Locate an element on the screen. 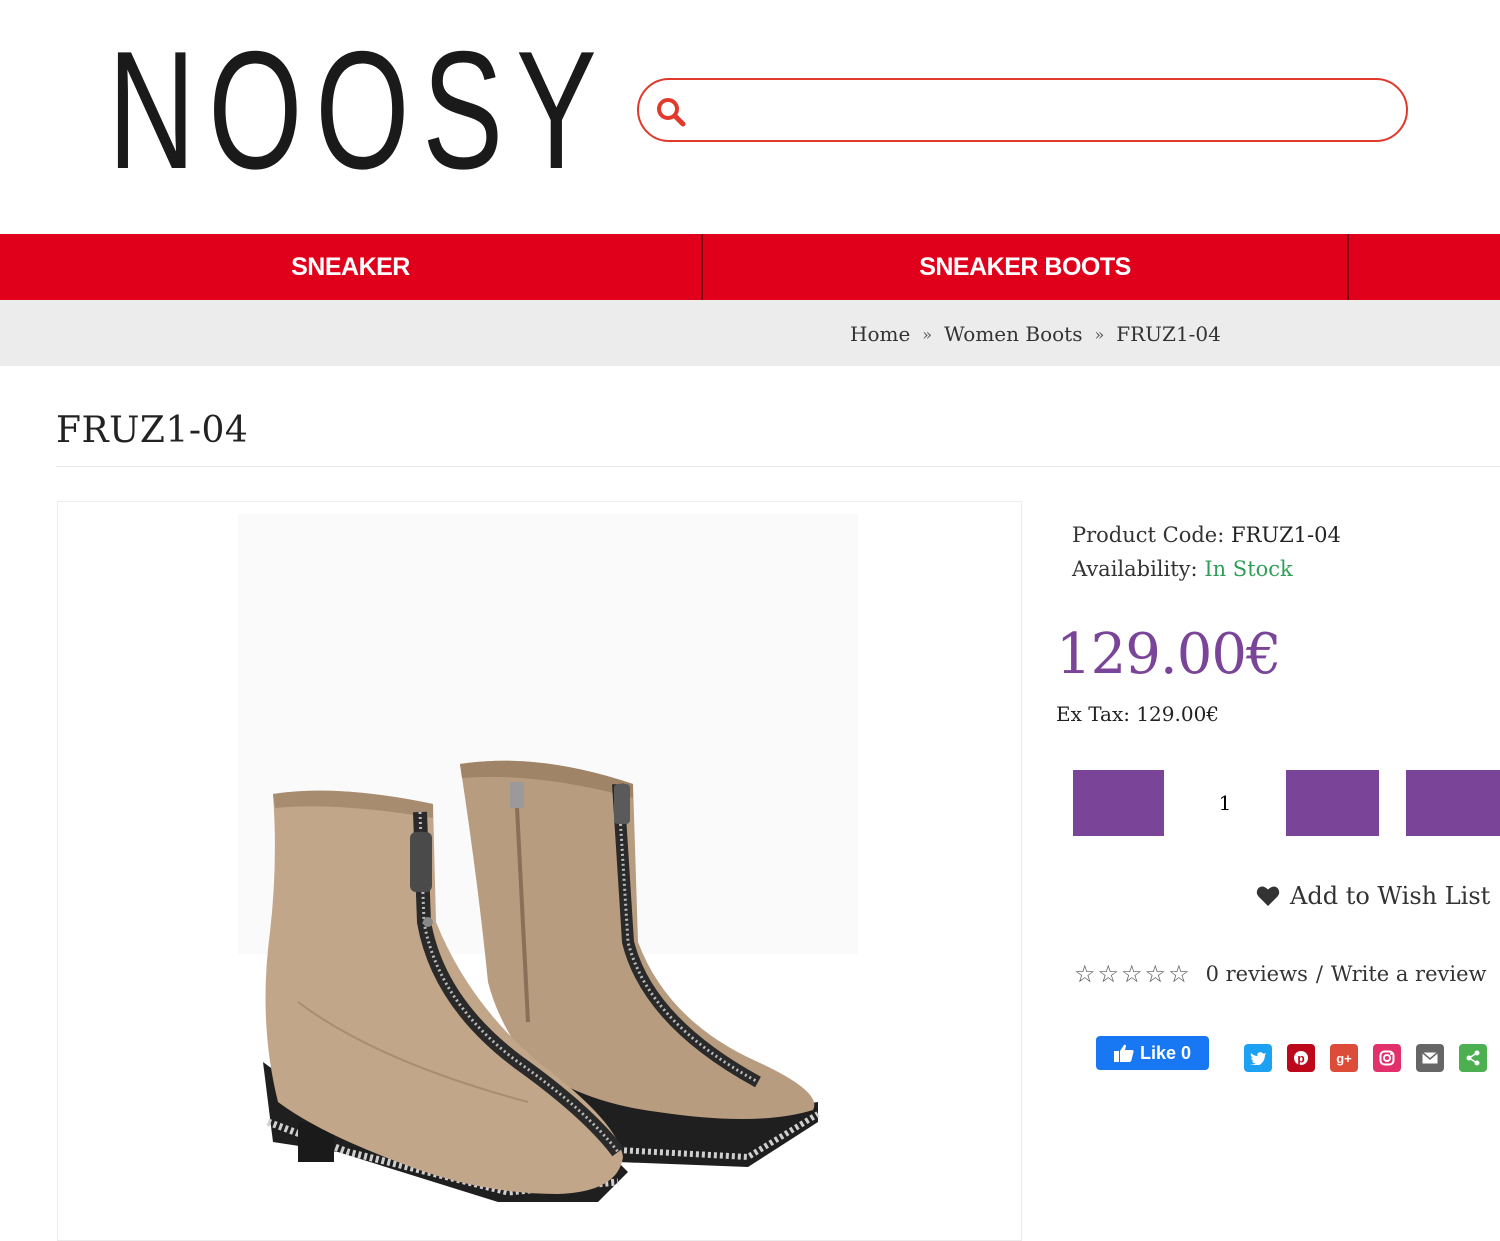  google-plus-icon: g+ is located at coordinates (1344, 1058).